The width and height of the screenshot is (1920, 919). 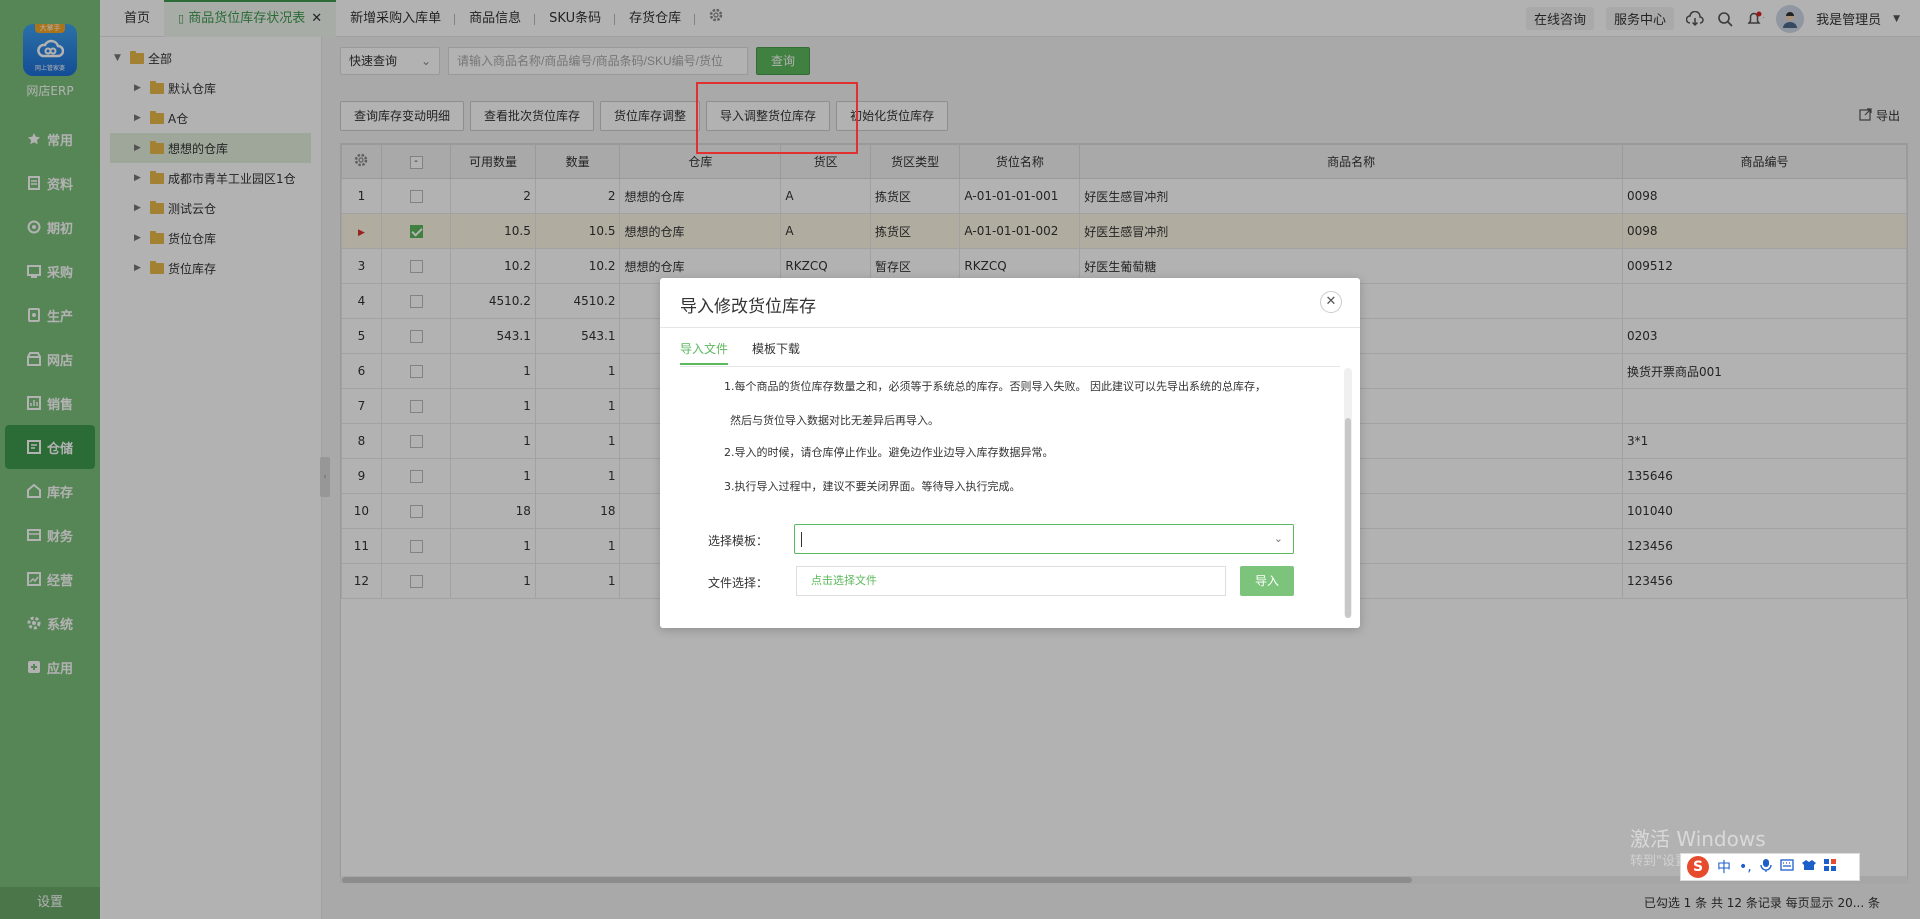 What do you see at coordinates (1745, 867) in the screenshot?
I see `punctuation-icon: •,` at bounding box center [1745, 867].